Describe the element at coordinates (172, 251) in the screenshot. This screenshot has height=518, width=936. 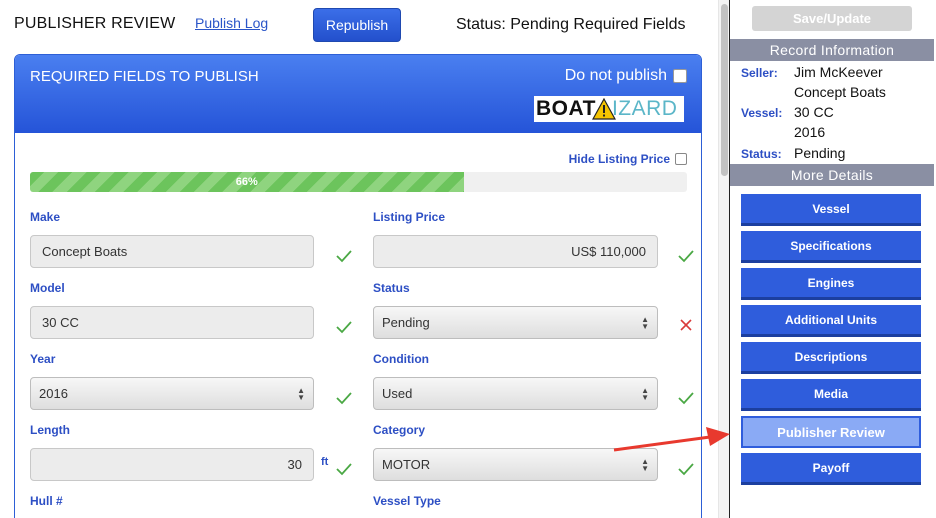
I see `make-input: Concept Boats` at that location.